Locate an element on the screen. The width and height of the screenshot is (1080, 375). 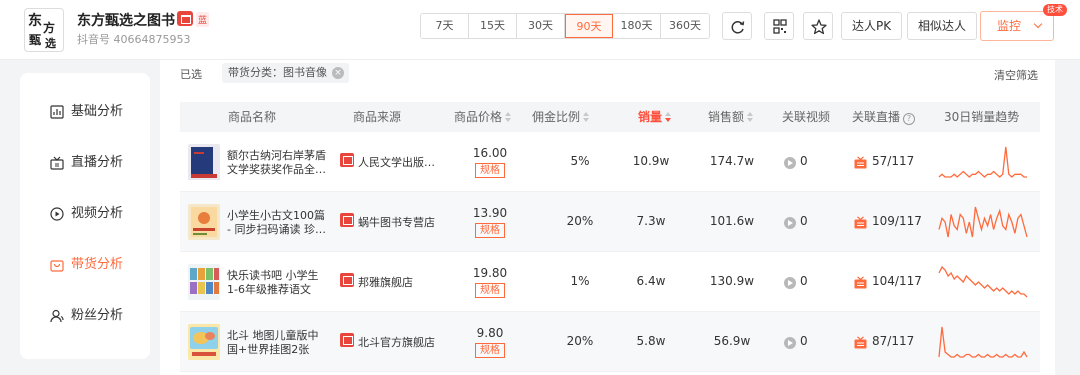
similar-button: 相似达人 is located at coordinates (942, 26).